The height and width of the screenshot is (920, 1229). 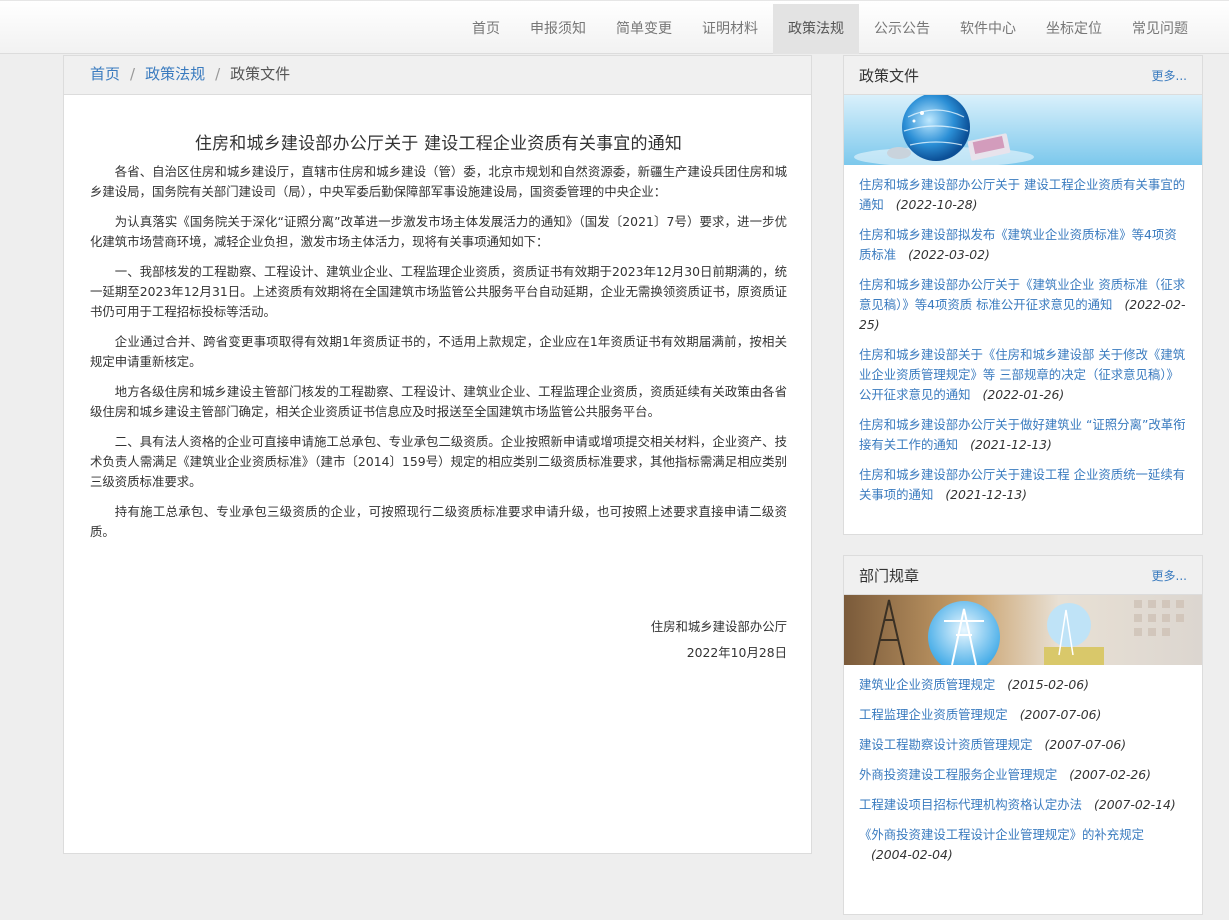 I want to click on nav-item-simple-change: 简单变更, so click(x=644, y=29).